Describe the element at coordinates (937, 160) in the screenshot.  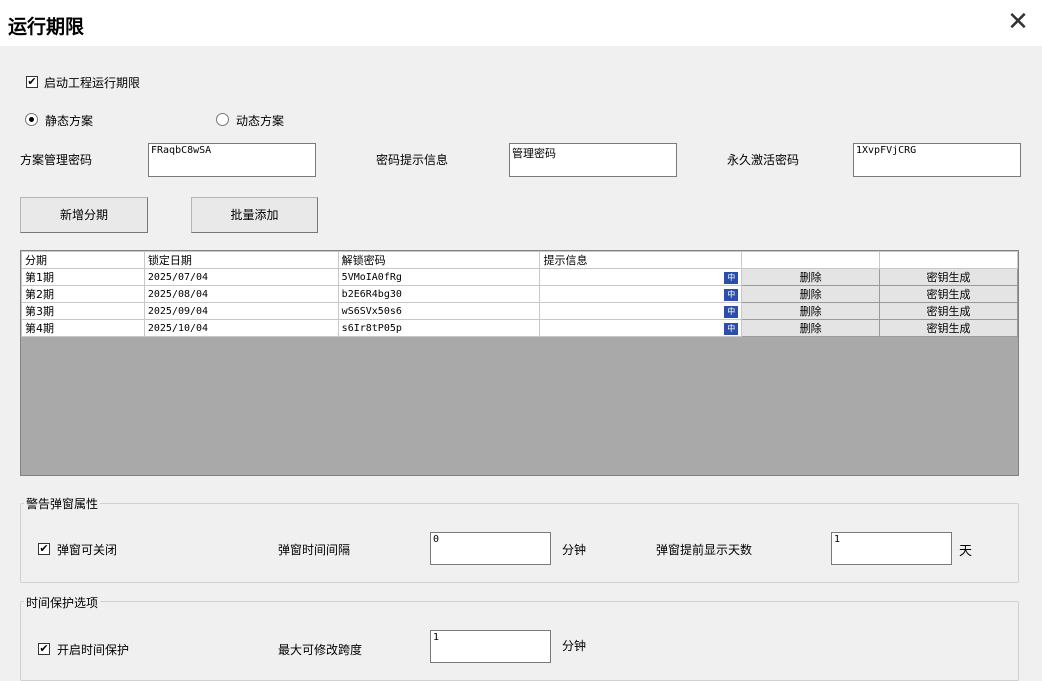
I see `permanent-password-field: 1XvpFVjCRG` at that location.